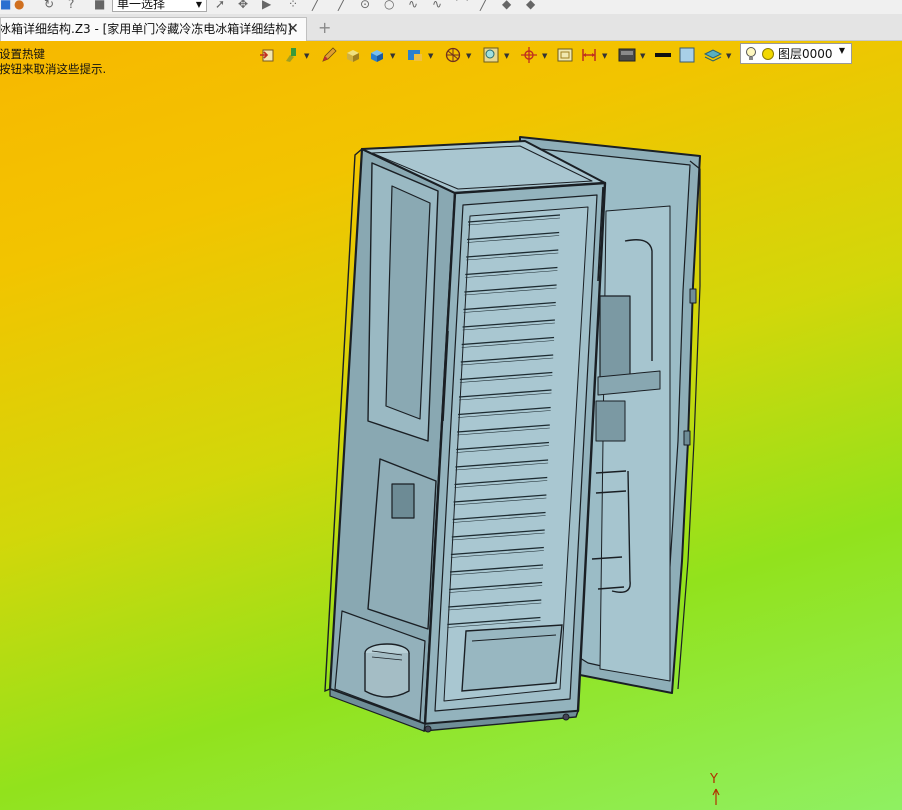 This screenshot has width=902, height=810. Describe the element at coordinates (413, 5) in the screenshot. I see `spline-icon: ∿` at that location.